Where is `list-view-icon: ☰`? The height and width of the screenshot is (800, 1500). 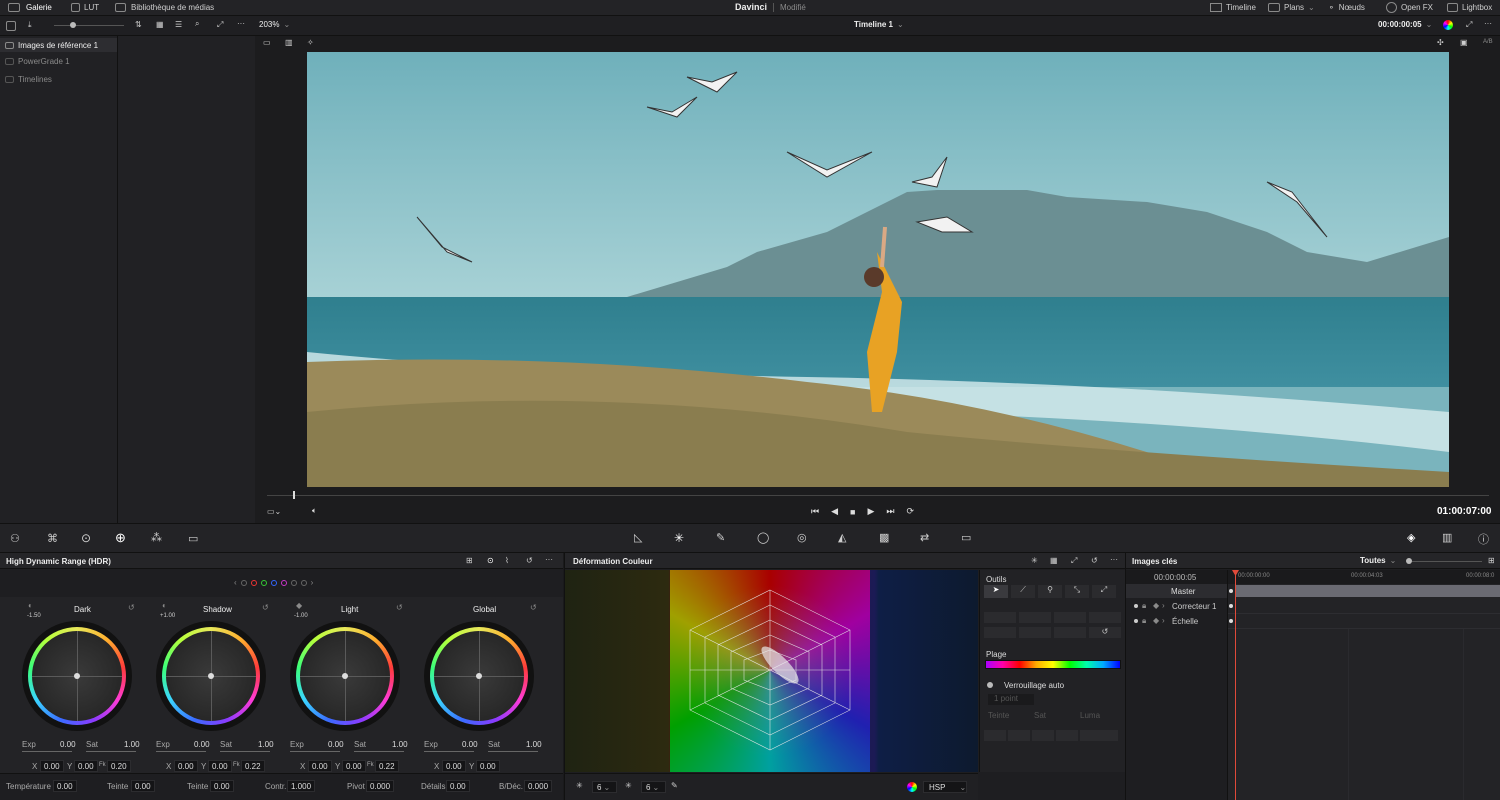
list-view-icon: ☰ is located at coordinates (178, 24).